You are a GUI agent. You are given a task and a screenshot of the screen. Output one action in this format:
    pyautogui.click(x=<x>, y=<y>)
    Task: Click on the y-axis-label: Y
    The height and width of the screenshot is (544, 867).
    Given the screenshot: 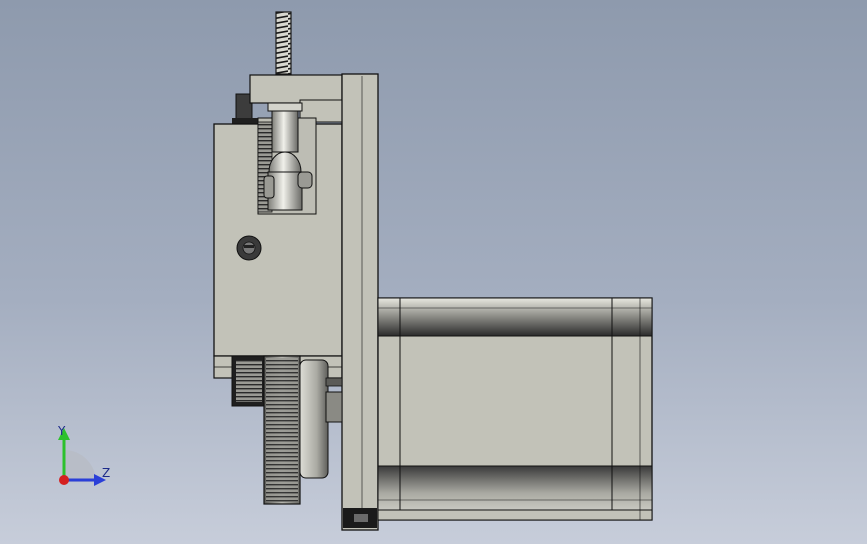 What is the action you would take?
    pyautogui.click(x=62, y=431)
    